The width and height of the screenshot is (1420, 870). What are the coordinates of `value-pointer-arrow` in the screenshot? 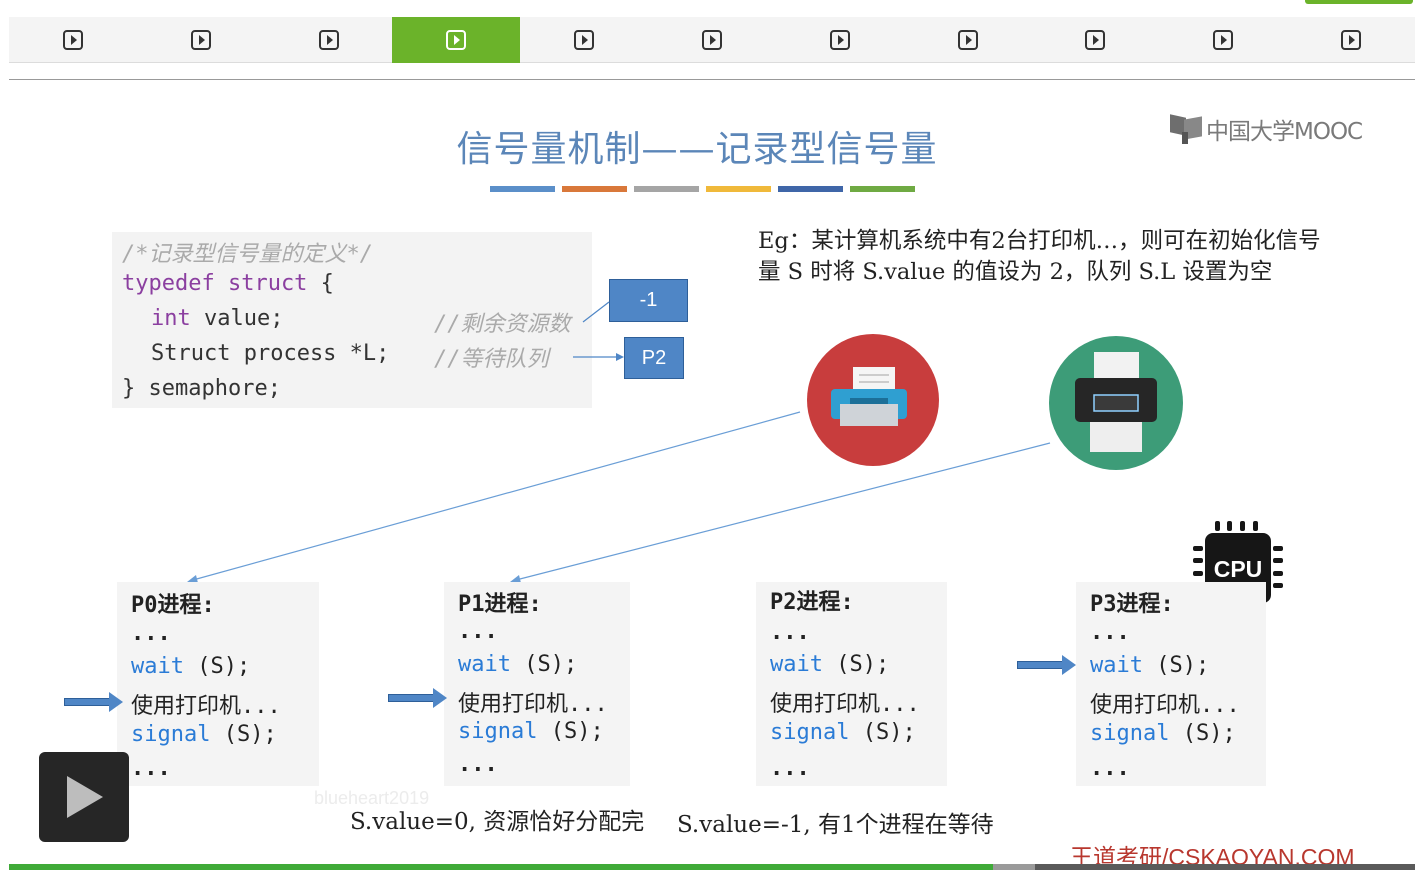 It's located at (596, 312).